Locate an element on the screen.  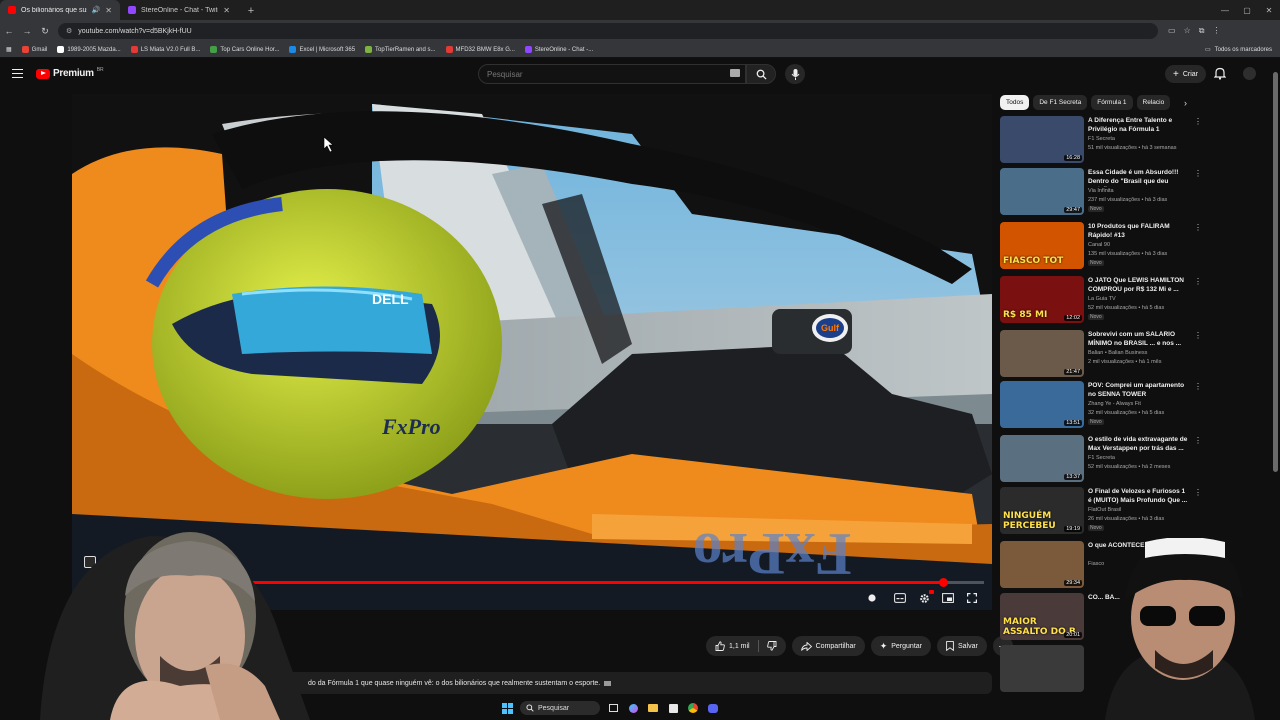
like-button: 1,1 mil is located at coordinates (732, 646).